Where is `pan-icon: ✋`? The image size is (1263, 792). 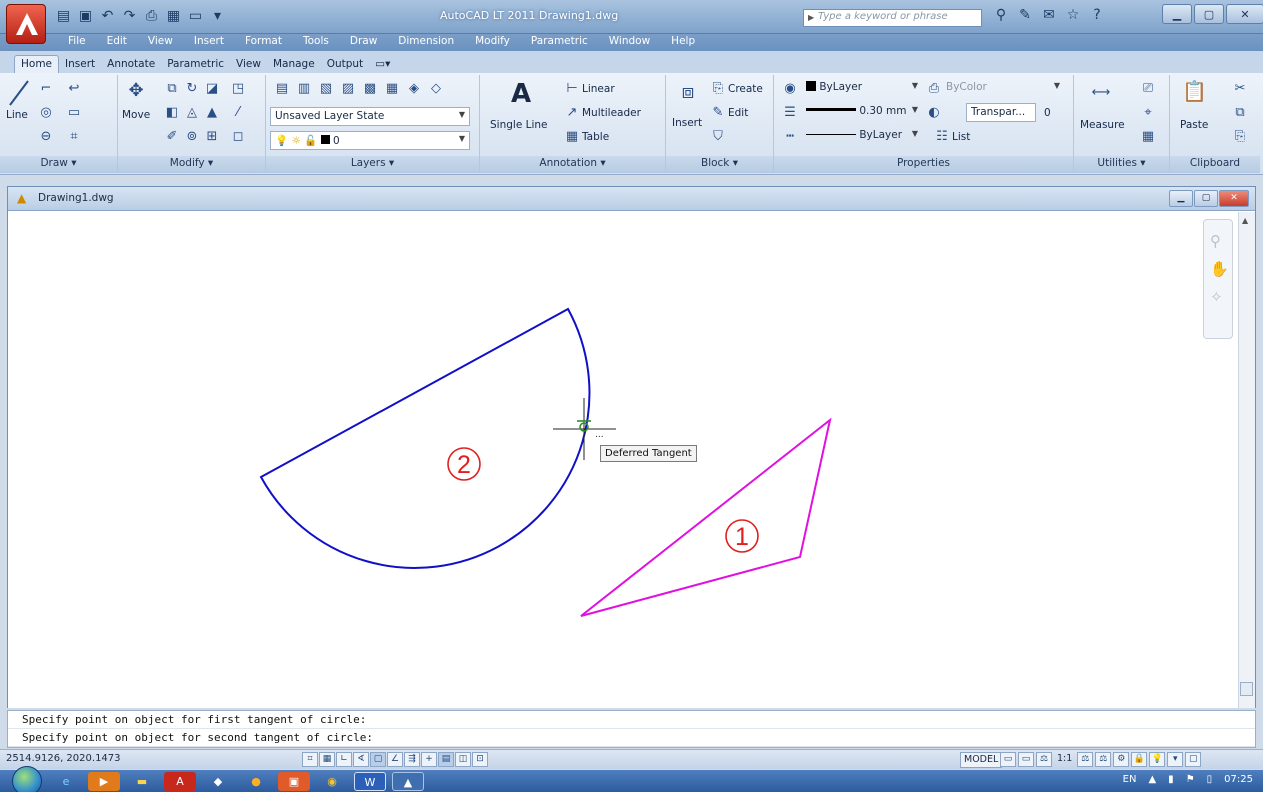
pan-icon: ✋ is located at coordinates (1219, 269).